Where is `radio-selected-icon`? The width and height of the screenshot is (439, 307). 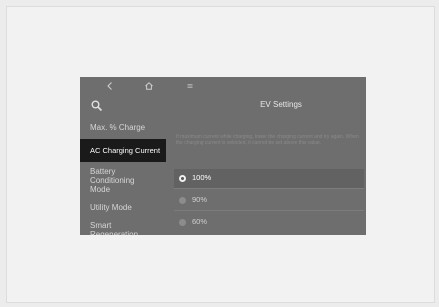 radio-selected-icon is located at coordinates (182, 178).